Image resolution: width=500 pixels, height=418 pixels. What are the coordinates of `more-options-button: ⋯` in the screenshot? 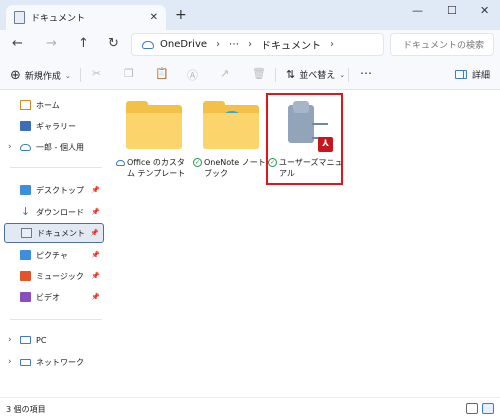 It's located at (366, 73).